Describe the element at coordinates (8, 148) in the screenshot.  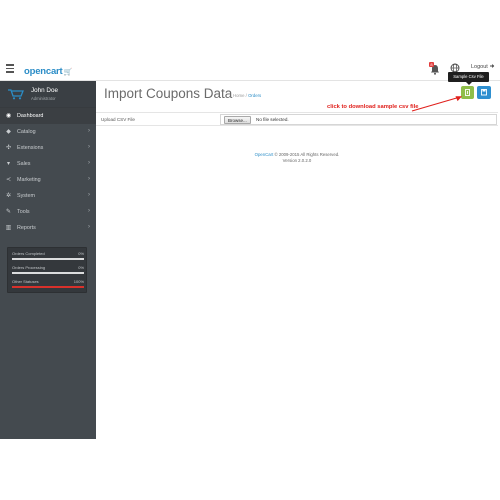
I see `puzzle-icon: ✣` at that location.